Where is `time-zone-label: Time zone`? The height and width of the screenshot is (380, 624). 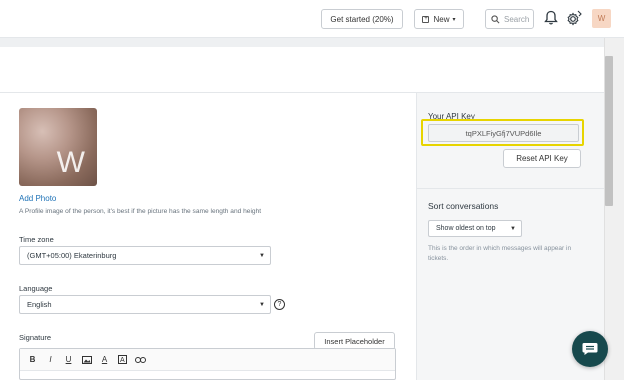 time-zone-label: Time zone is located at coordinates (36, 239).